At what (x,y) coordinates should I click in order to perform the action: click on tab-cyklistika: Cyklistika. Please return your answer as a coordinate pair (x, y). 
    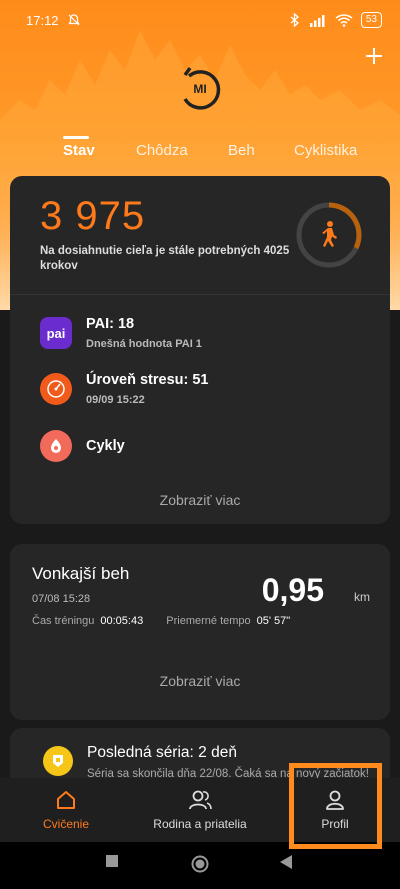
    Looking at the image, I should click on (325, 150).